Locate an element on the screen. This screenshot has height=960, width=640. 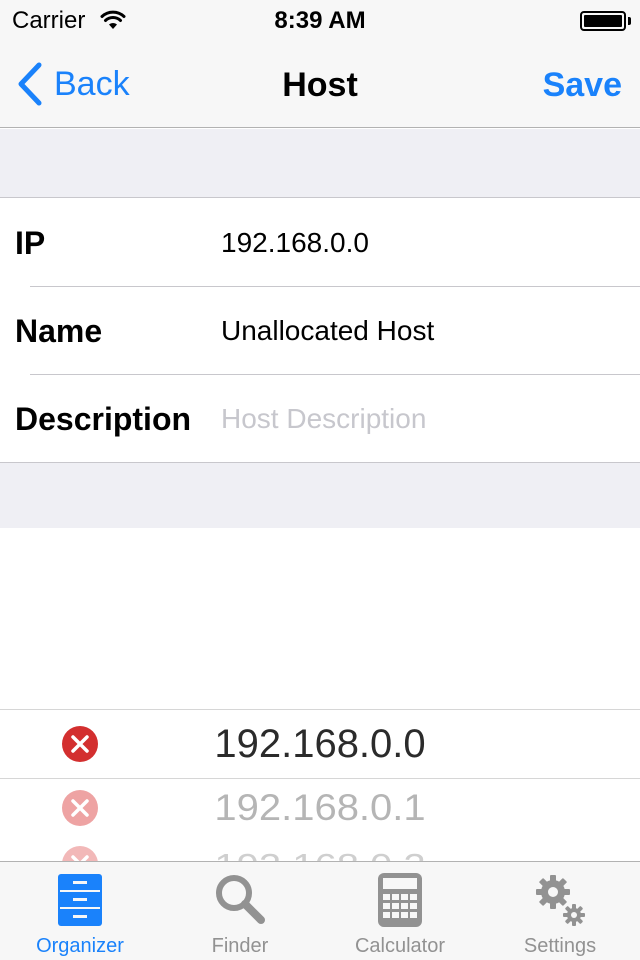
ip-row: IP is located at coordinates (320, 243).